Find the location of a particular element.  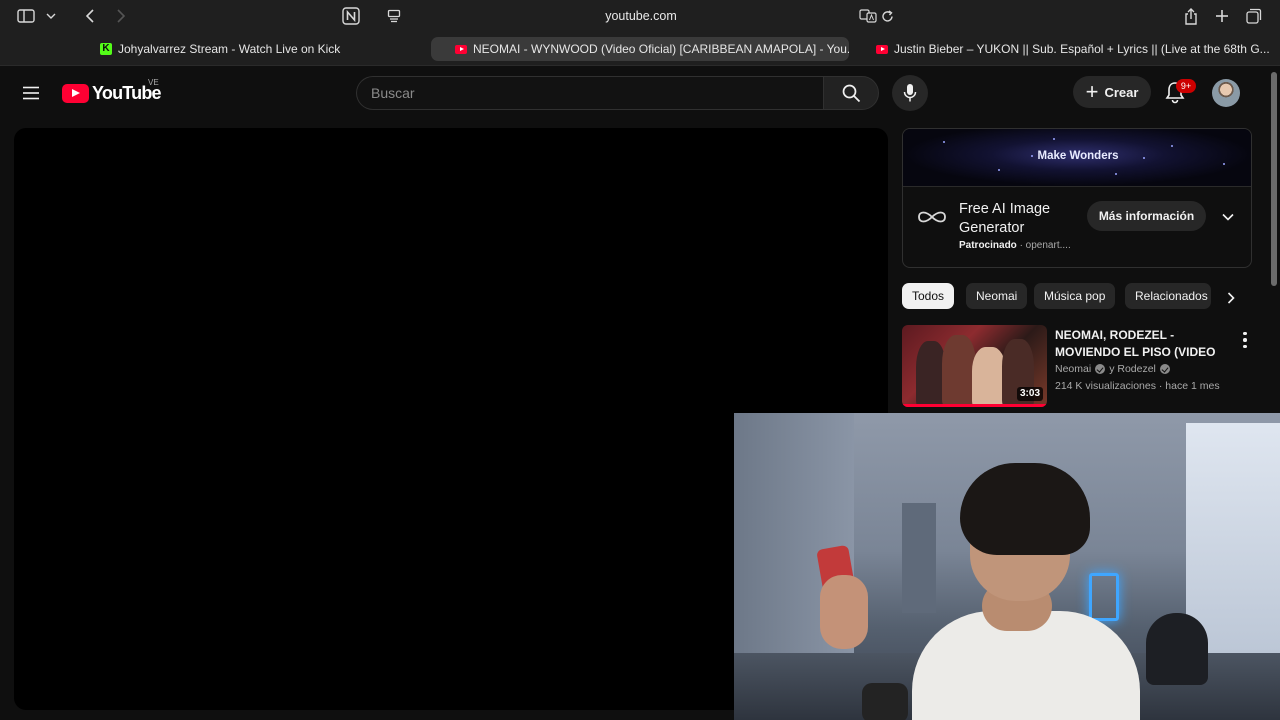

hamburger-menu-icon is located at coordinates (31, 93).